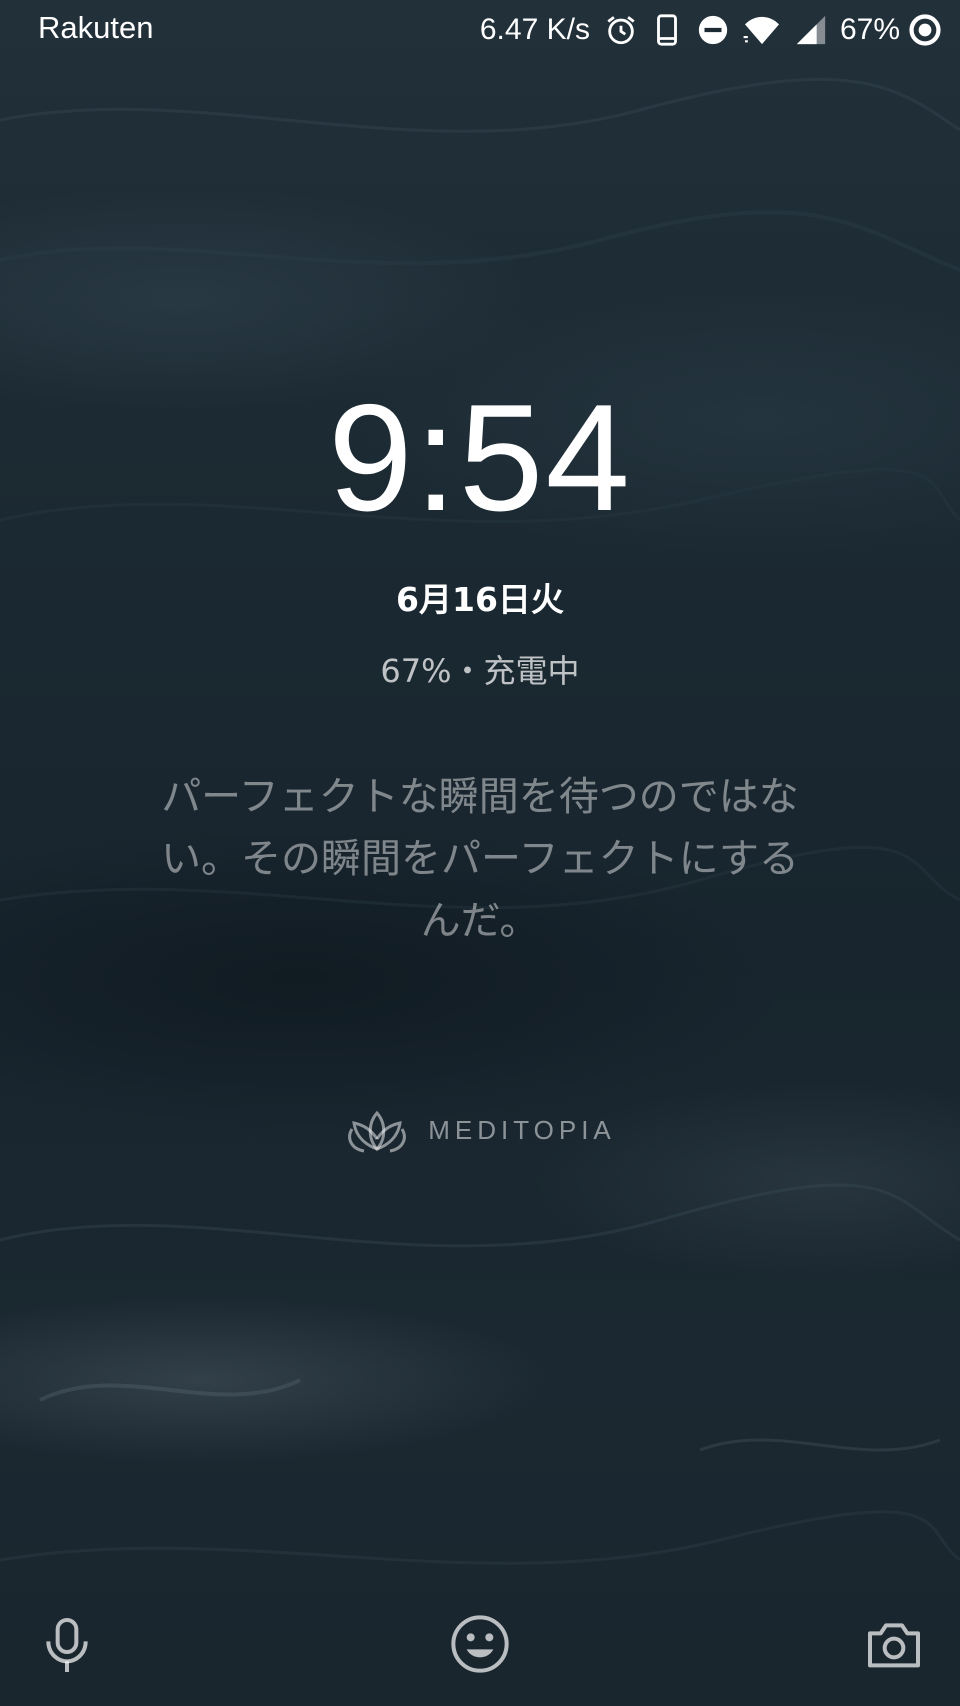 This screenshot has height=1706, width=960. Describe the element at coordinates (480, 599) in the screenshot. I see `lockscreen-date: 6月16日火` at that location.